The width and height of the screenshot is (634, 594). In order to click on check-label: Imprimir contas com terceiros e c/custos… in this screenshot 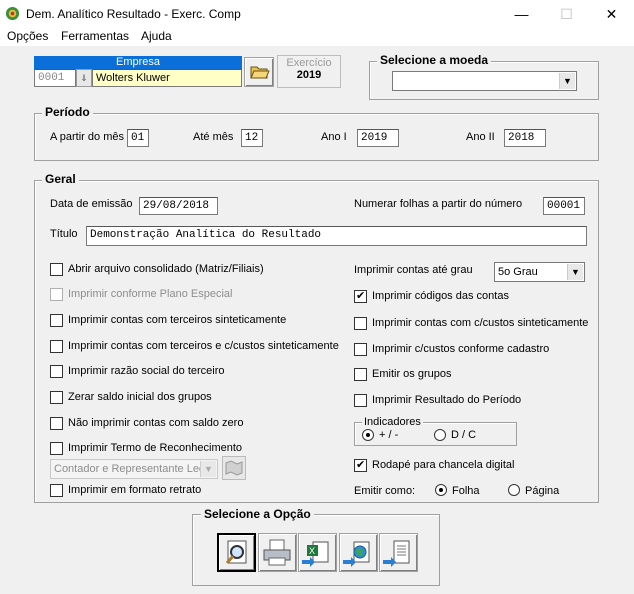, I will do `click(203, 346)`.